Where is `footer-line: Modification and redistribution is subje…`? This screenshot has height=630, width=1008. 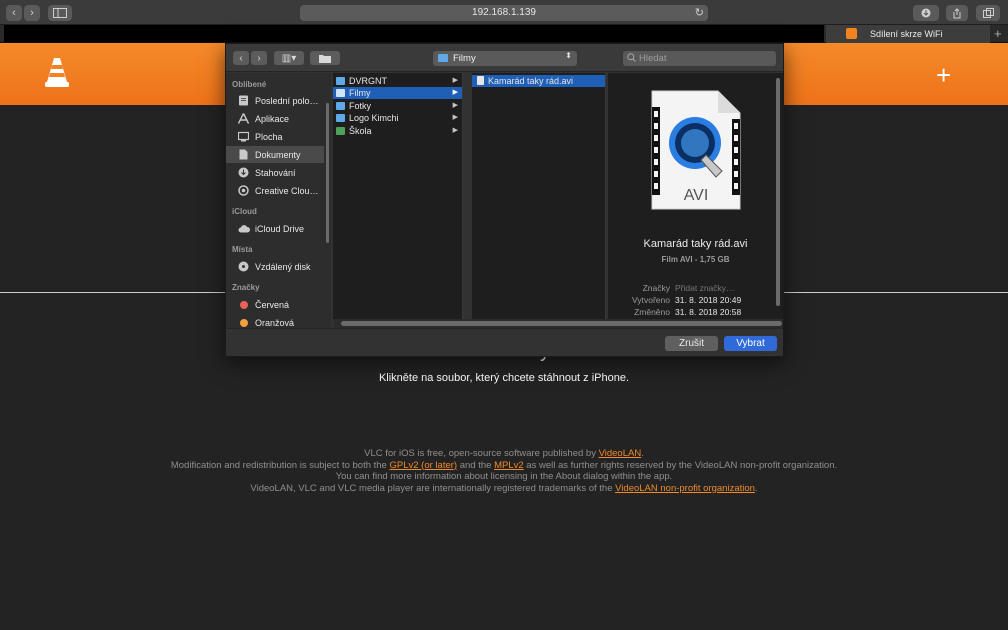 footer-line: Modification and redistribution is subje… is located at coordinates (504, 466).